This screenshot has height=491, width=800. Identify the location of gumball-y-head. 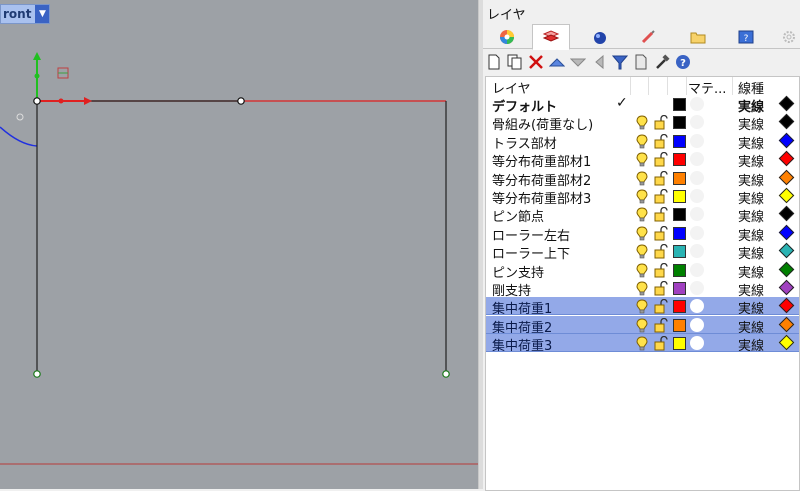
(37, 56).